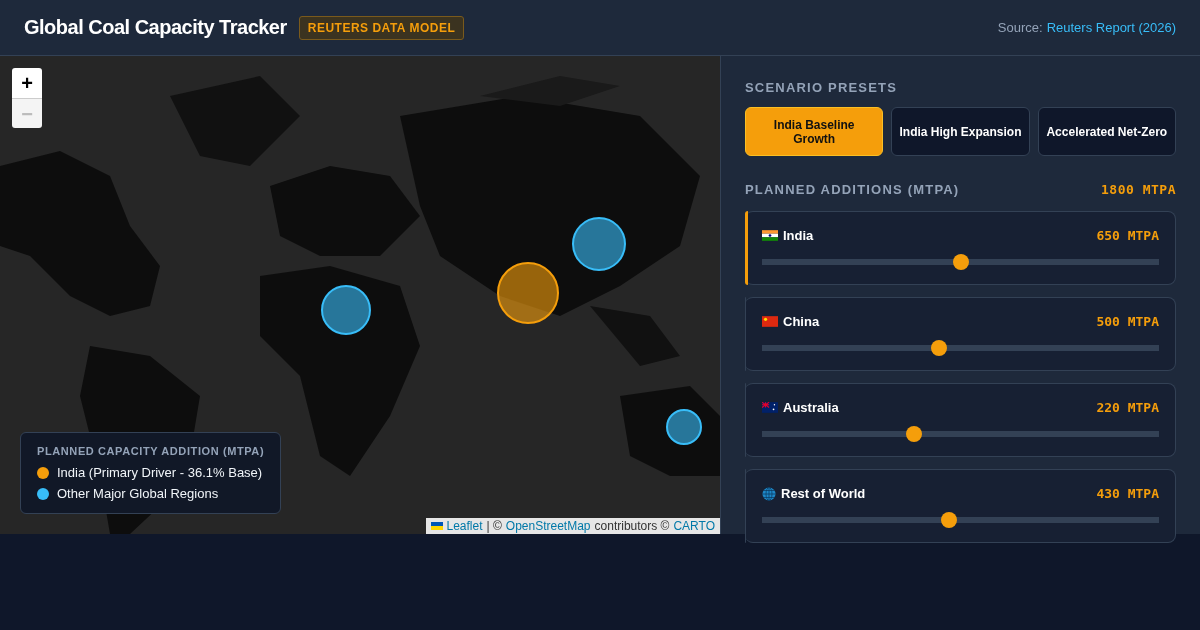 Image resolution: width=1200 pixels, height=630 pixels. Describe the element at coordinates (811, 407) in the screenshot. I see `region-name: Australia` at that location.